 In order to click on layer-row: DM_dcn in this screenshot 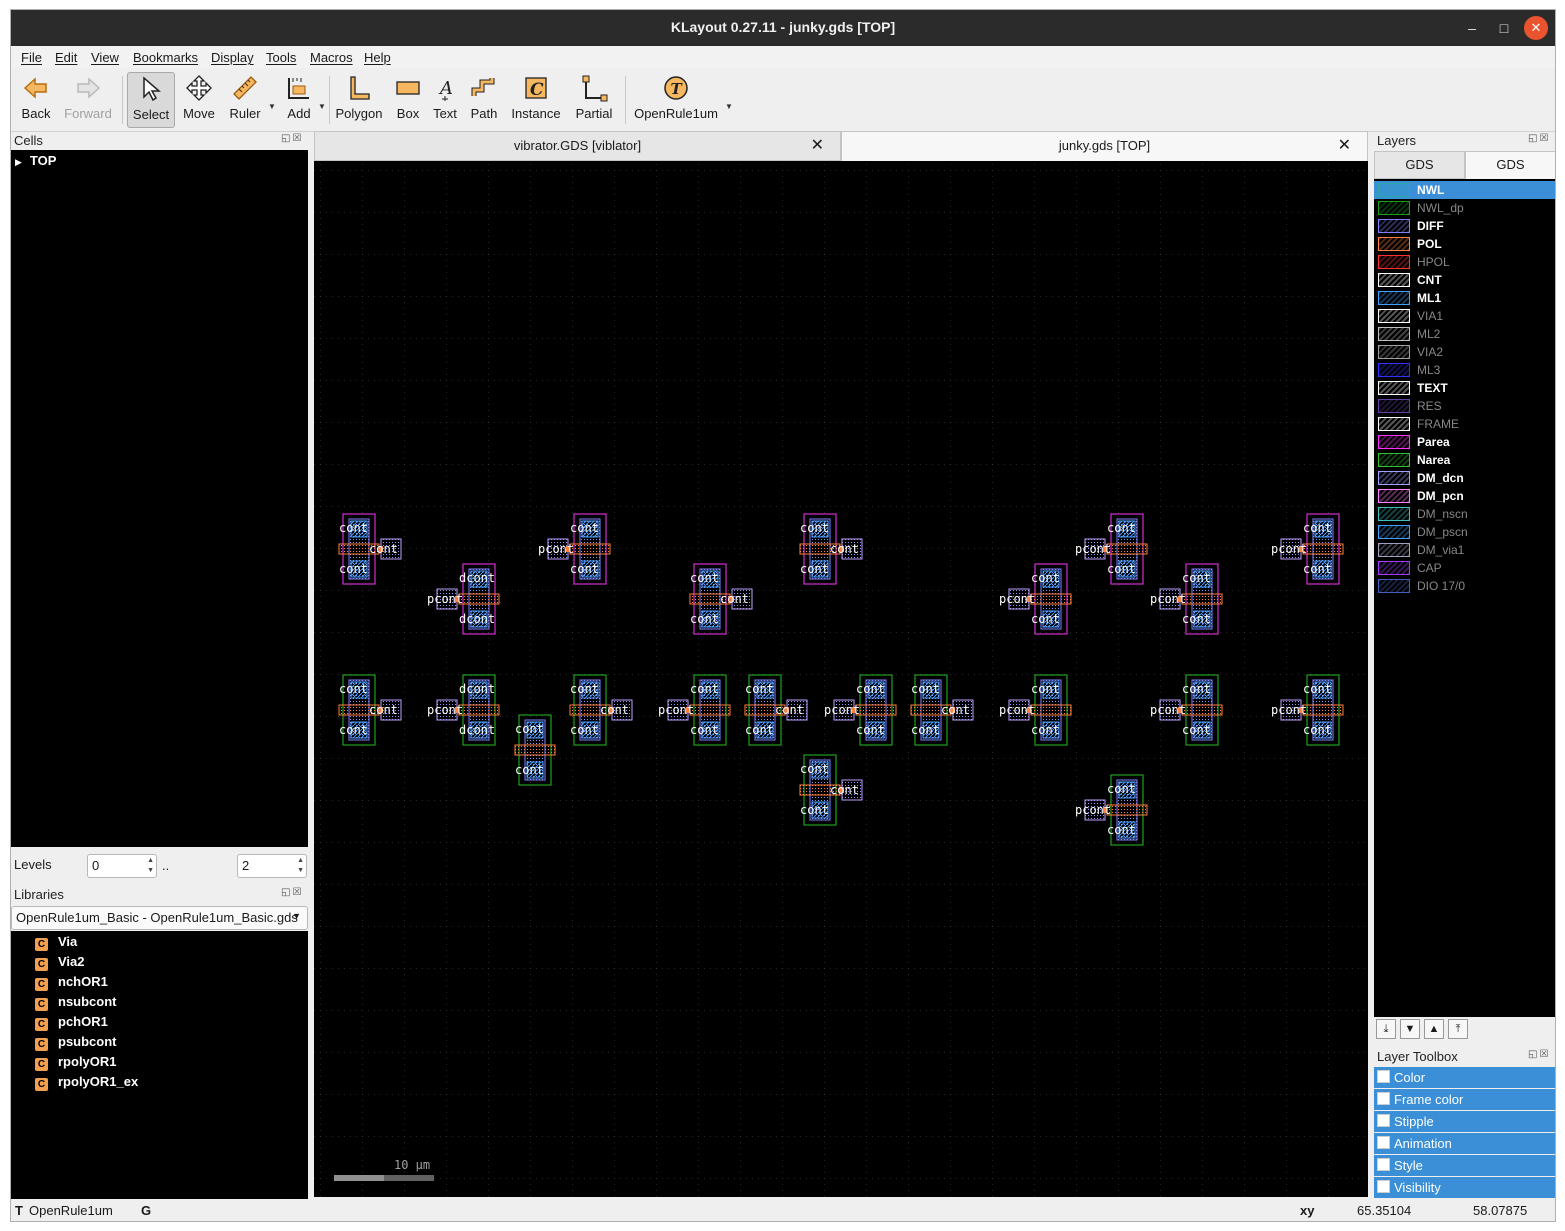, I will do `click(1464, 478)`.